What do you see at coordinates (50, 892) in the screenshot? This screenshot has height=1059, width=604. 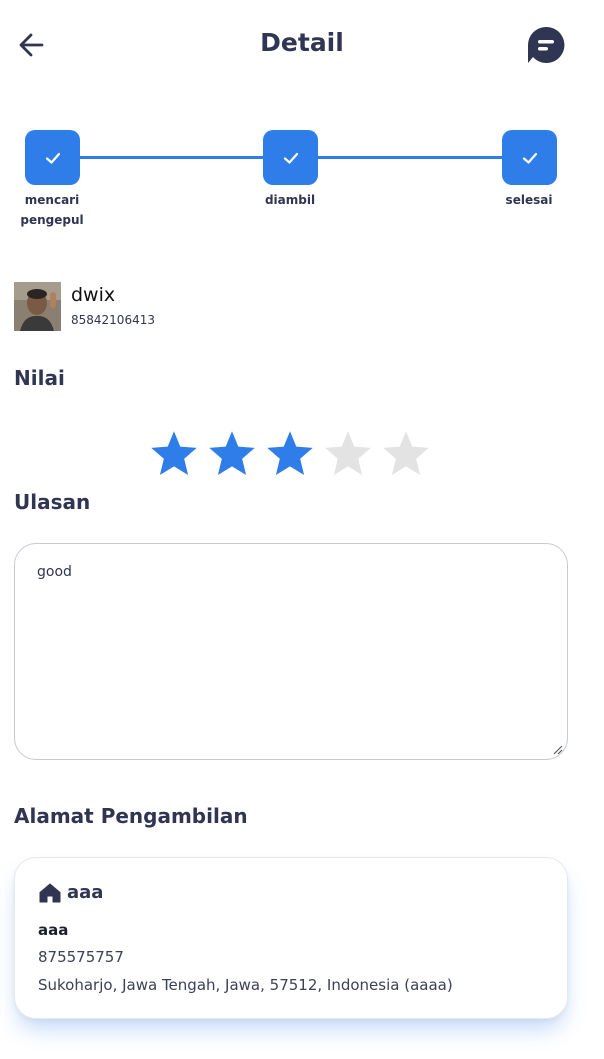 I see `home-icon` at bounding box center [50, 892].